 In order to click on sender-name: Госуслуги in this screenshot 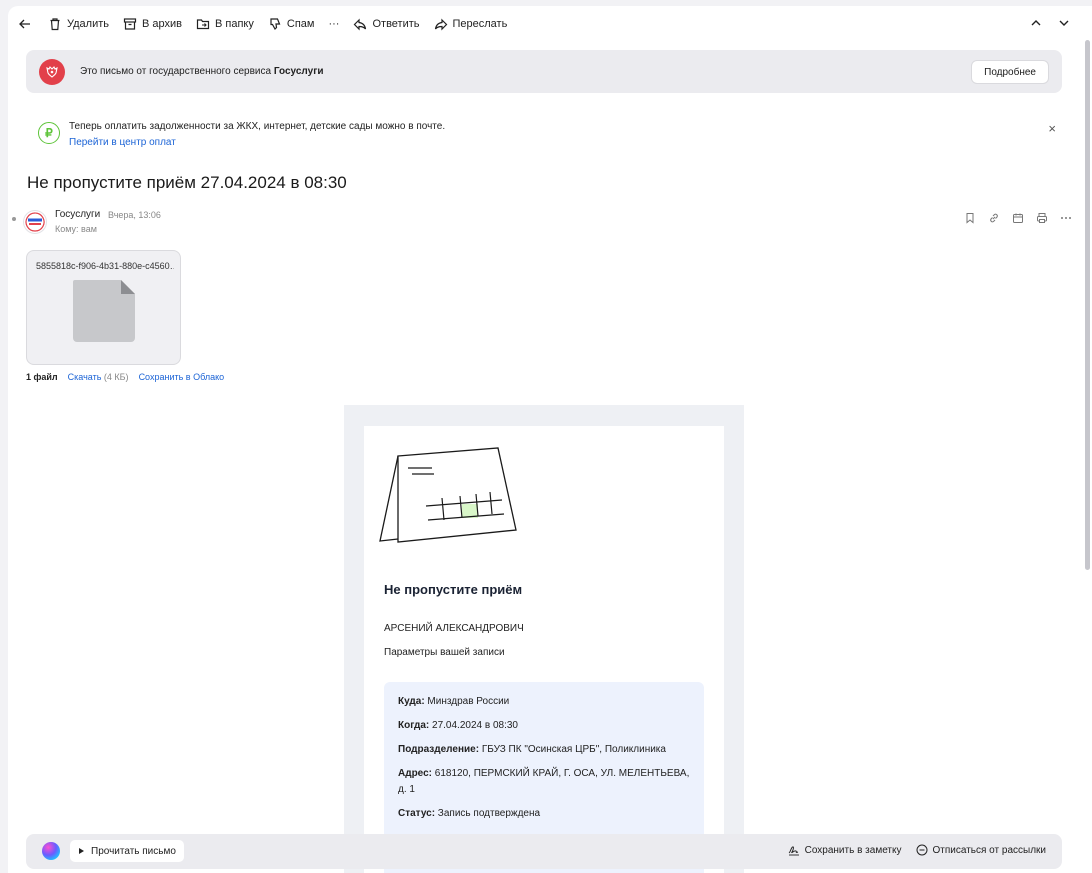, I will do `click(77, 214)`.